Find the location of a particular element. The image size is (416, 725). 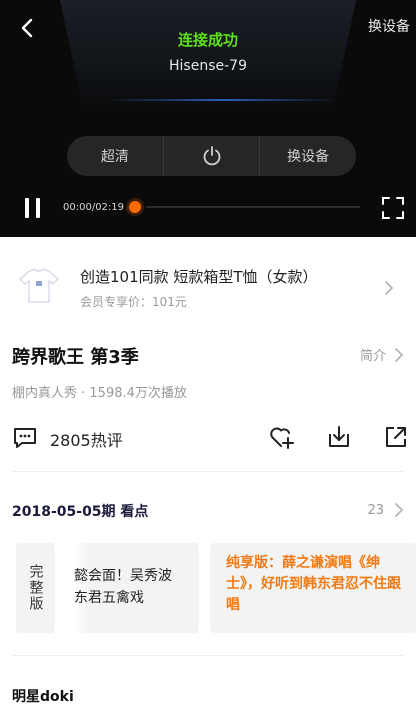

power-button is located at coordinates (211, 156).